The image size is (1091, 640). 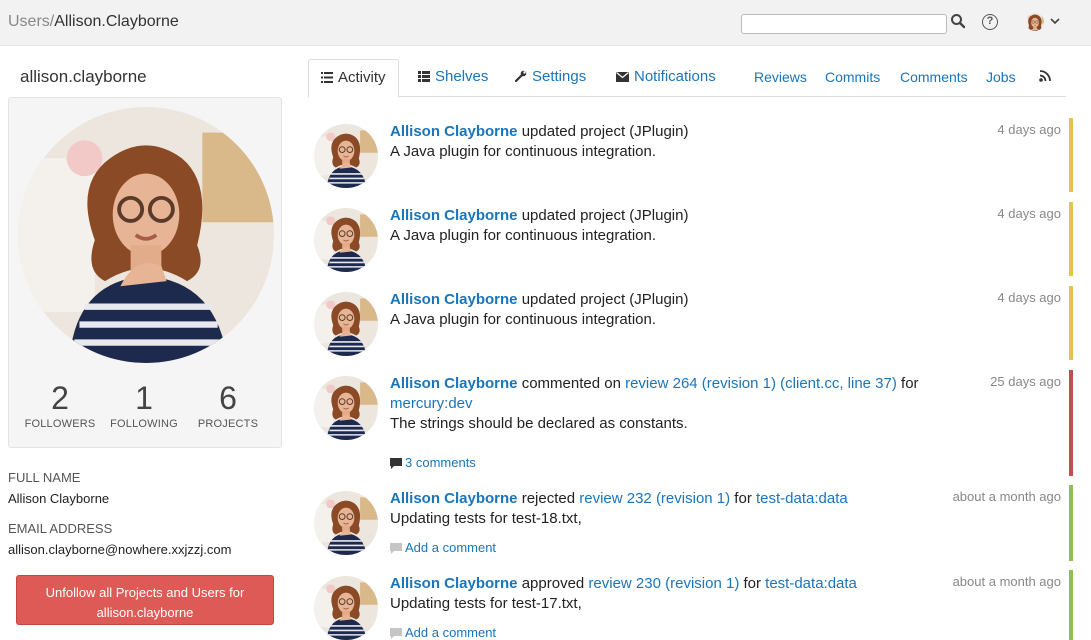 What do you see at coordinates (622, 77) in the screenshot?
I see `envelope-icon` at bounding box center [622, 77].